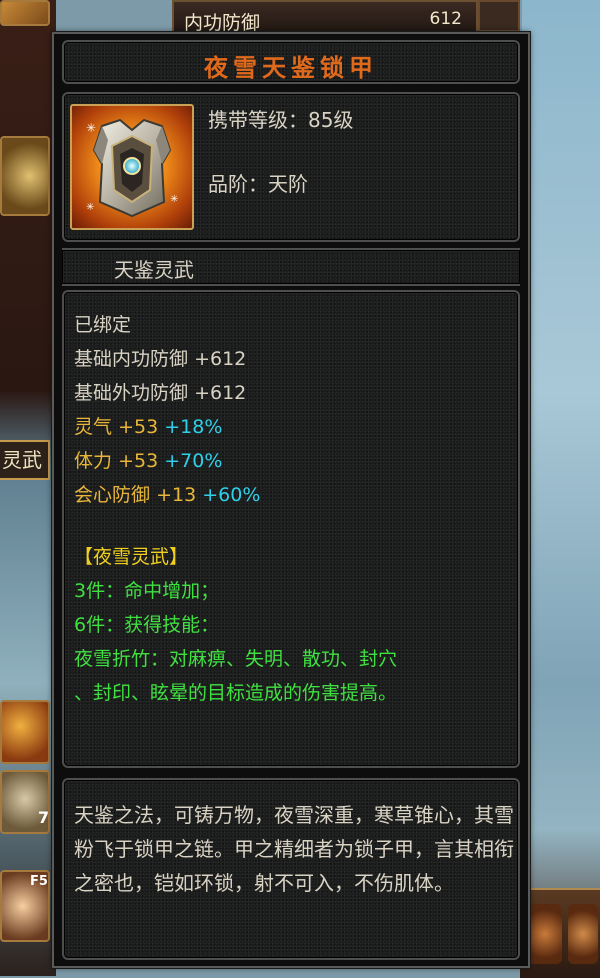  What do you see at coordinates (132, 167) in the screenshot?
I see `armor-chestplate-icon: ✳ ✳ ✳` at bounding box center [132, 167].